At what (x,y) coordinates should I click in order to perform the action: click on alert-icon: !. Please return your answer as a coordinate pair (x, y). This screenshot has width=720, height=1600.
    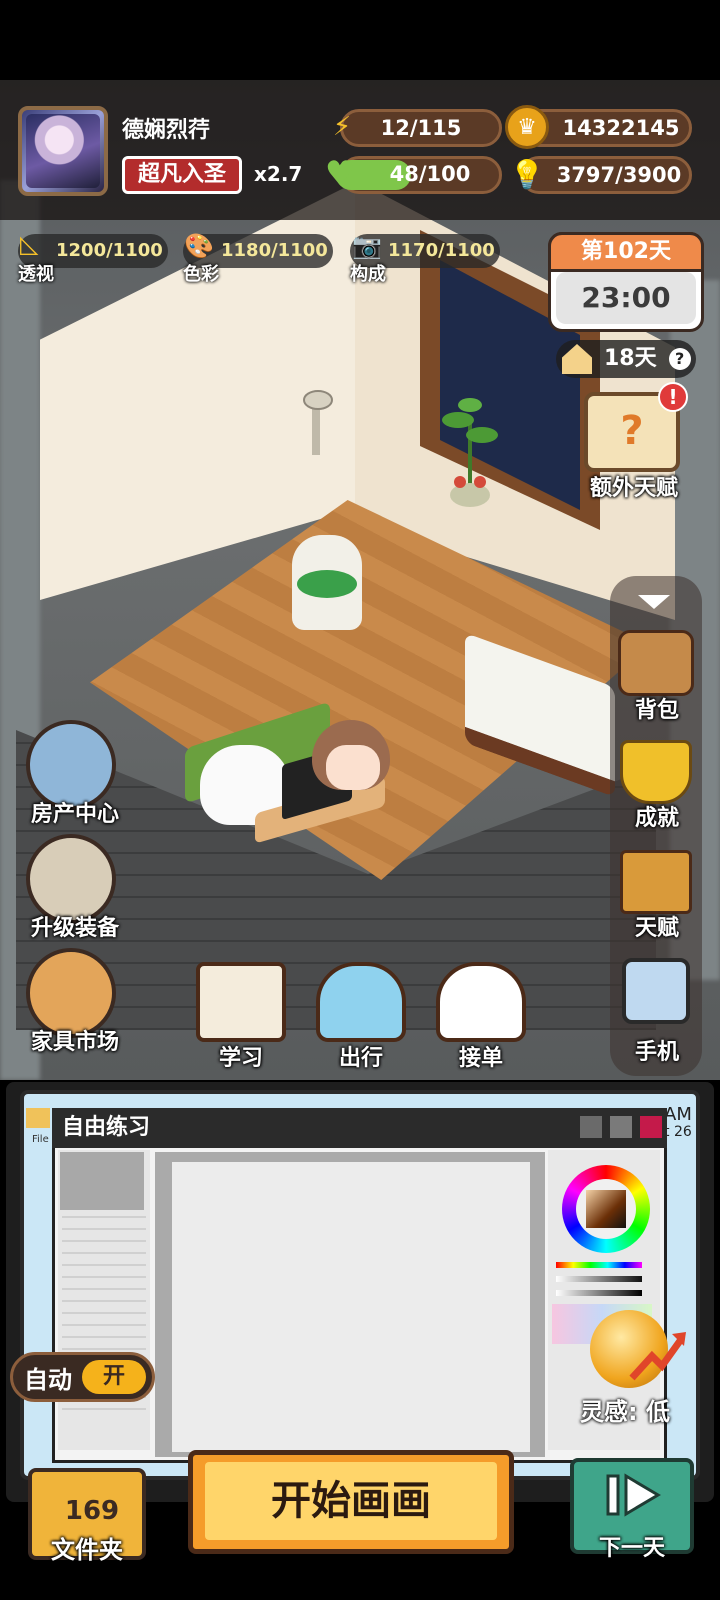
    Looking at the image, I should click on (673, 397).